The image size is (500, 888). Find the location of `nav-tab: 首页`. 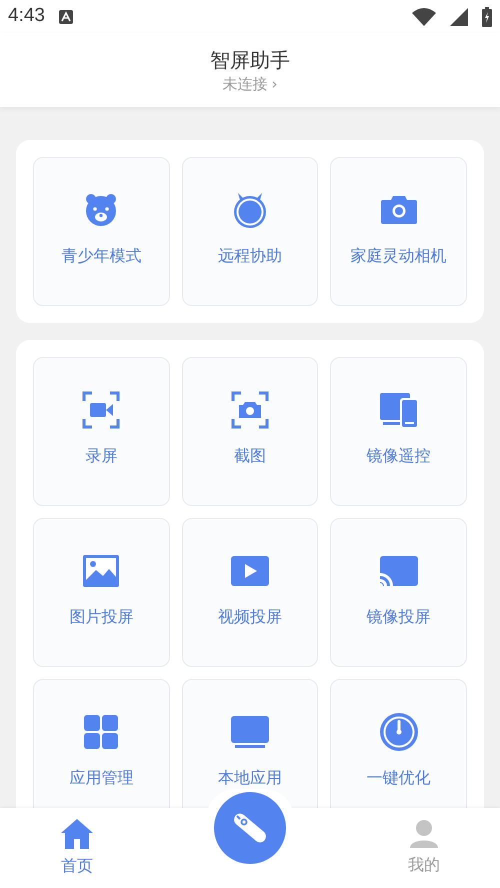

nav-tab: 首页 is located at coordinates (77, 848).